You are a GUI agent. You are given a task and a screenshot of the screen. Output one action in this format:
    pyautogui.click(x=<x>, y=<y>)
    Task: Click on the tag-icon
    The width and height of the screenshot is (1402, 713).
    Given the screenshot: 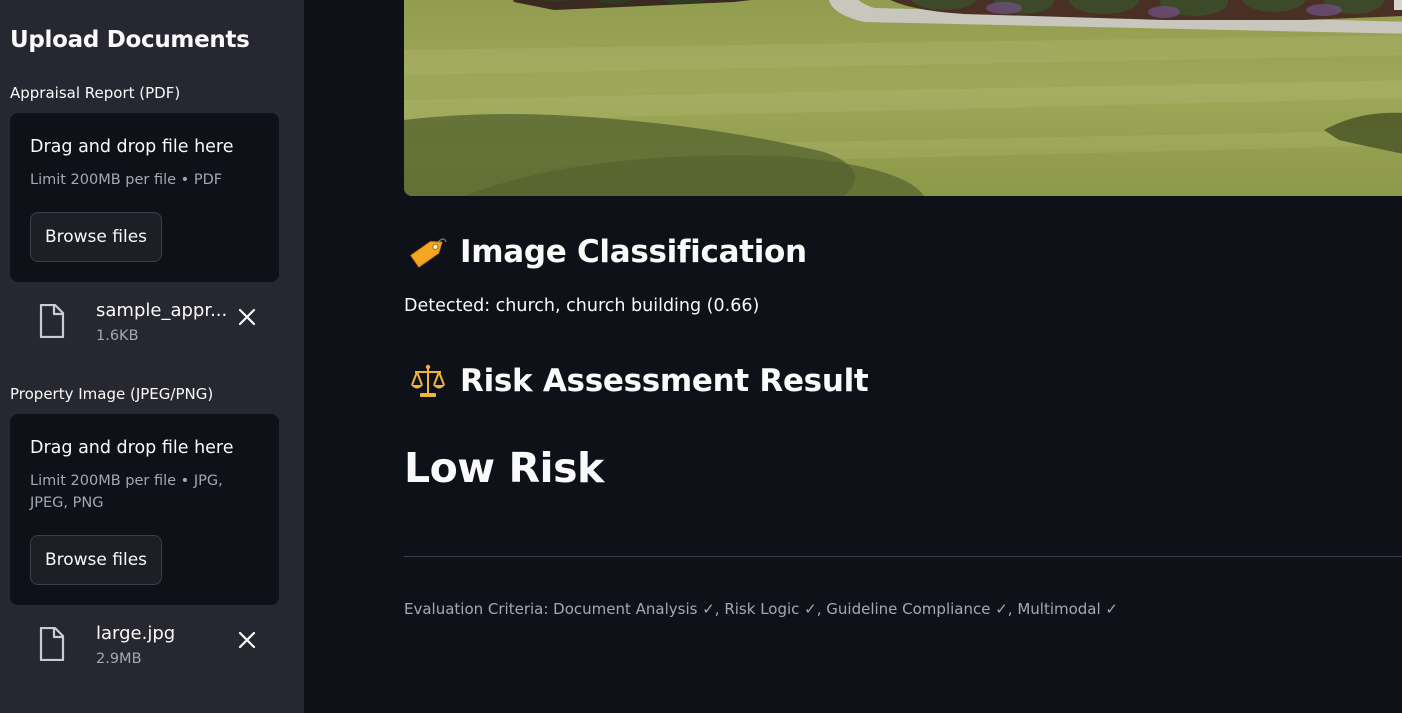 What is the action you would take?
    pyautogui.click(x=428, y=253)
    